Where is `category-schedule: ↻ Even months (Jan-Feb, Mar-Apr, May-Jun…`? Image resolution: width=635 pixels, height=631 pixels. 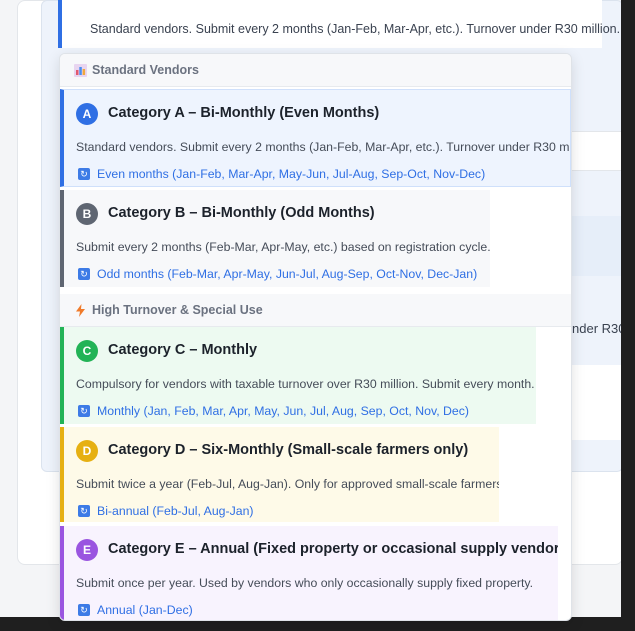
category-schedule: ↻ Even months (Jan-Feb, Mar-Apr, May-Jun… is located at coordinates (281, 174).